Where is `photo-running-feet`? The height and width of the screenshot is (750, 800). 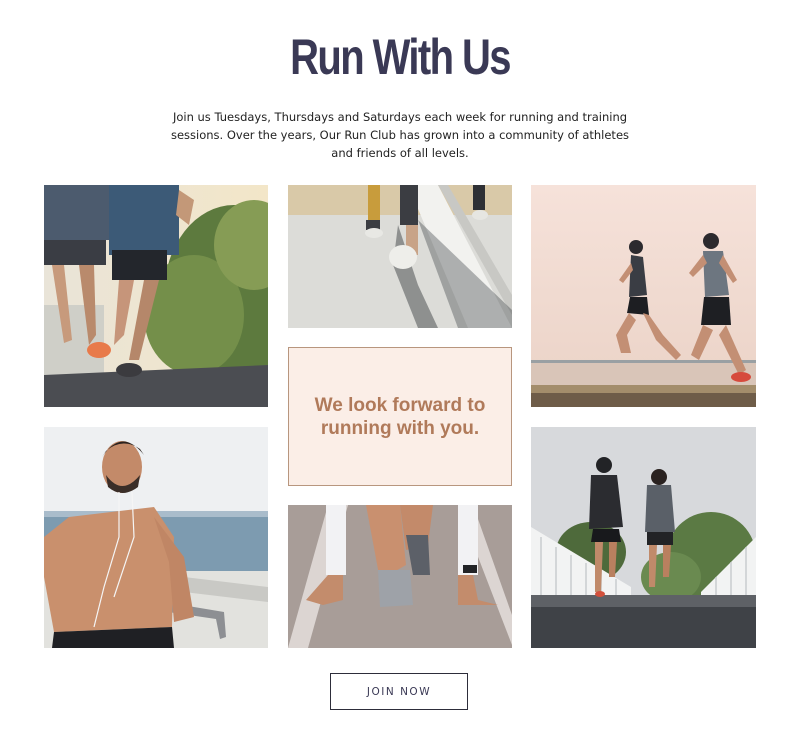
photo-running-feet is located at coordinates (400, 256).